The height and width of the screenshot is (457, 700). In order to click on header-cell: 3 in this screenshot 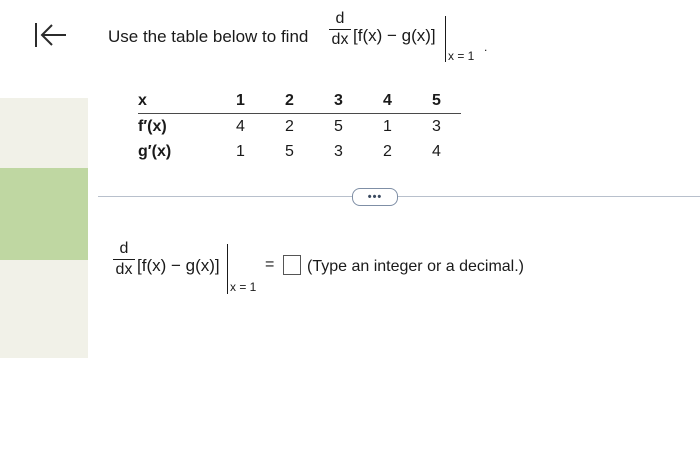, I will do `click(338, 101)`.